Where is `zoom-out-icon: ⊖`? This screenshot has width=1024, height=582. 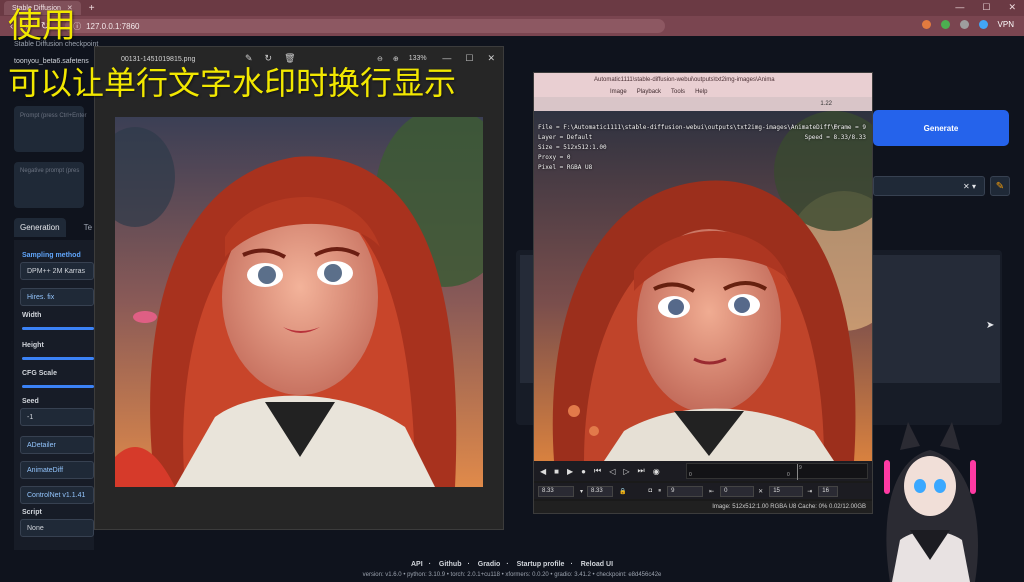 zoom-out-icon: ⊖ is located at coordinates (380, 59).